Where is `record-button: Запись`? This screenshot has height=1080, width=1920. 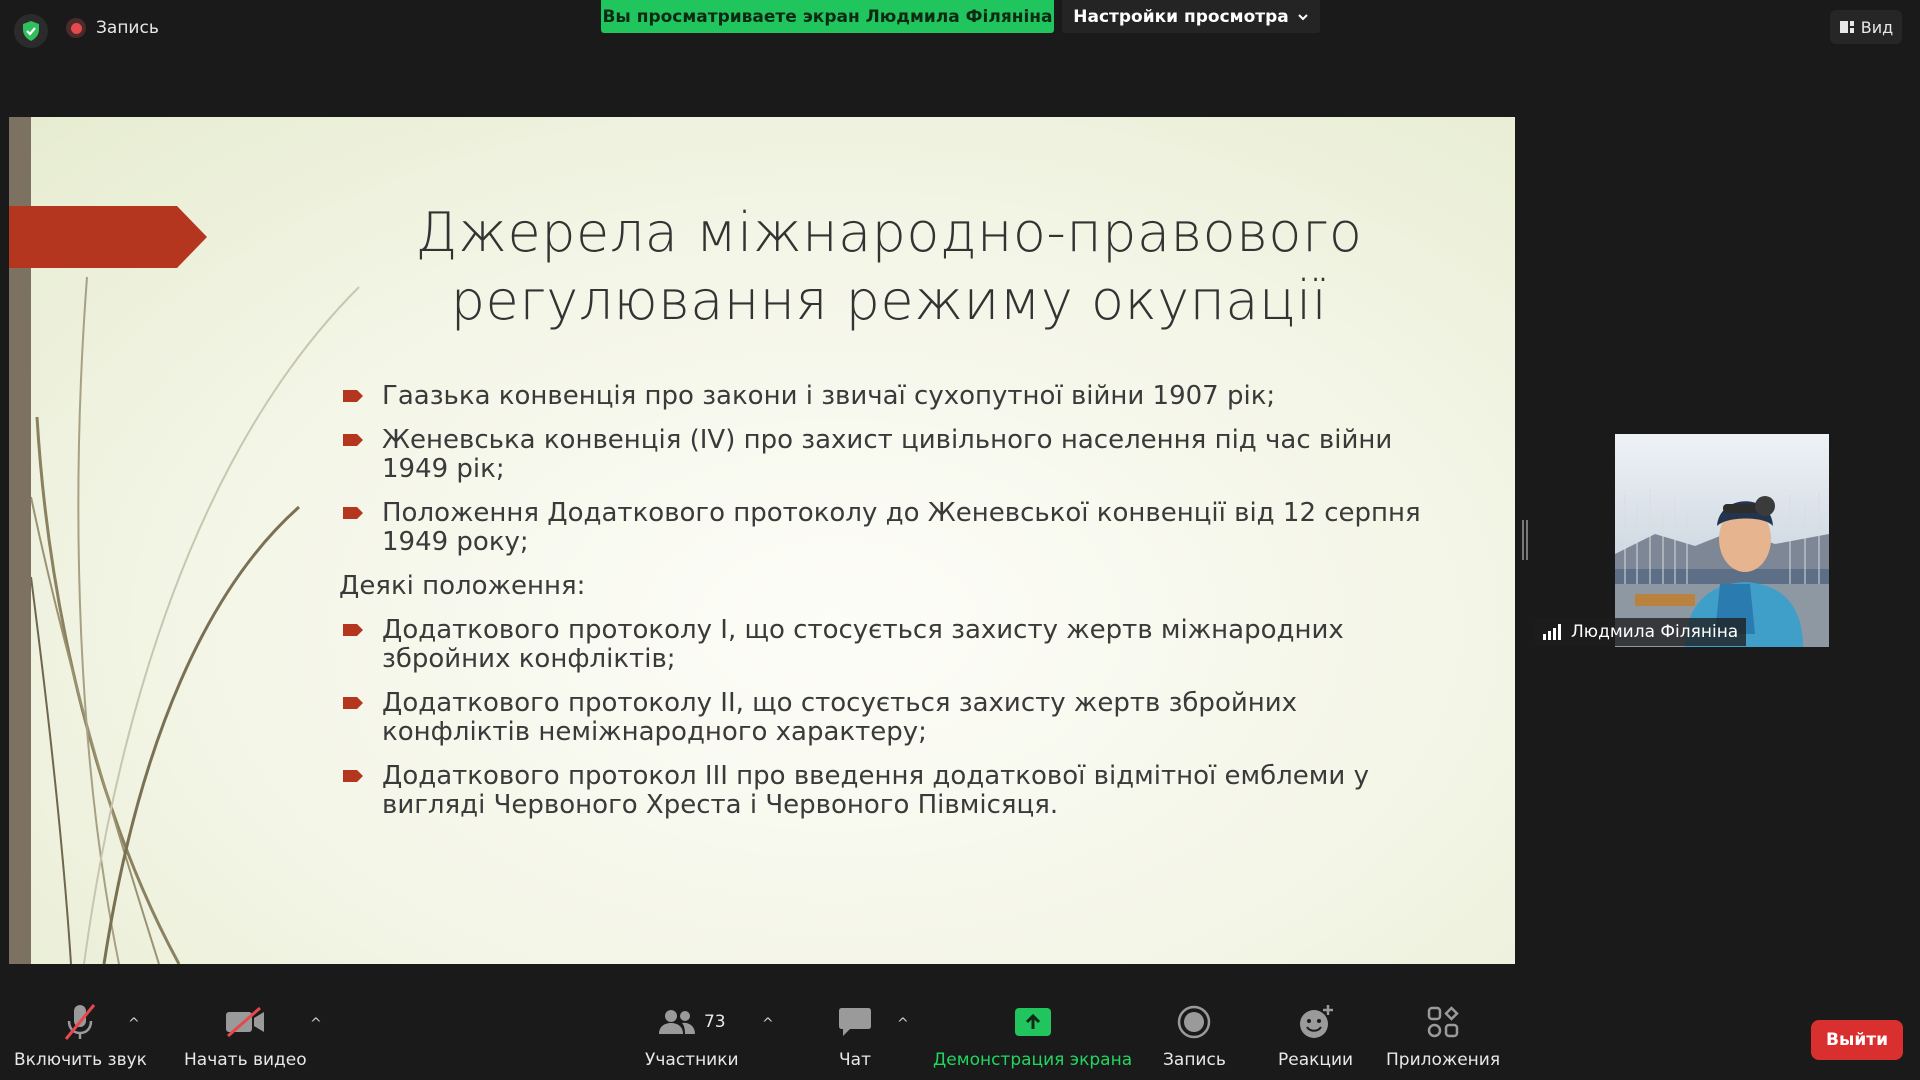 record-button: Запись is located at coordinates (1194, 1036).